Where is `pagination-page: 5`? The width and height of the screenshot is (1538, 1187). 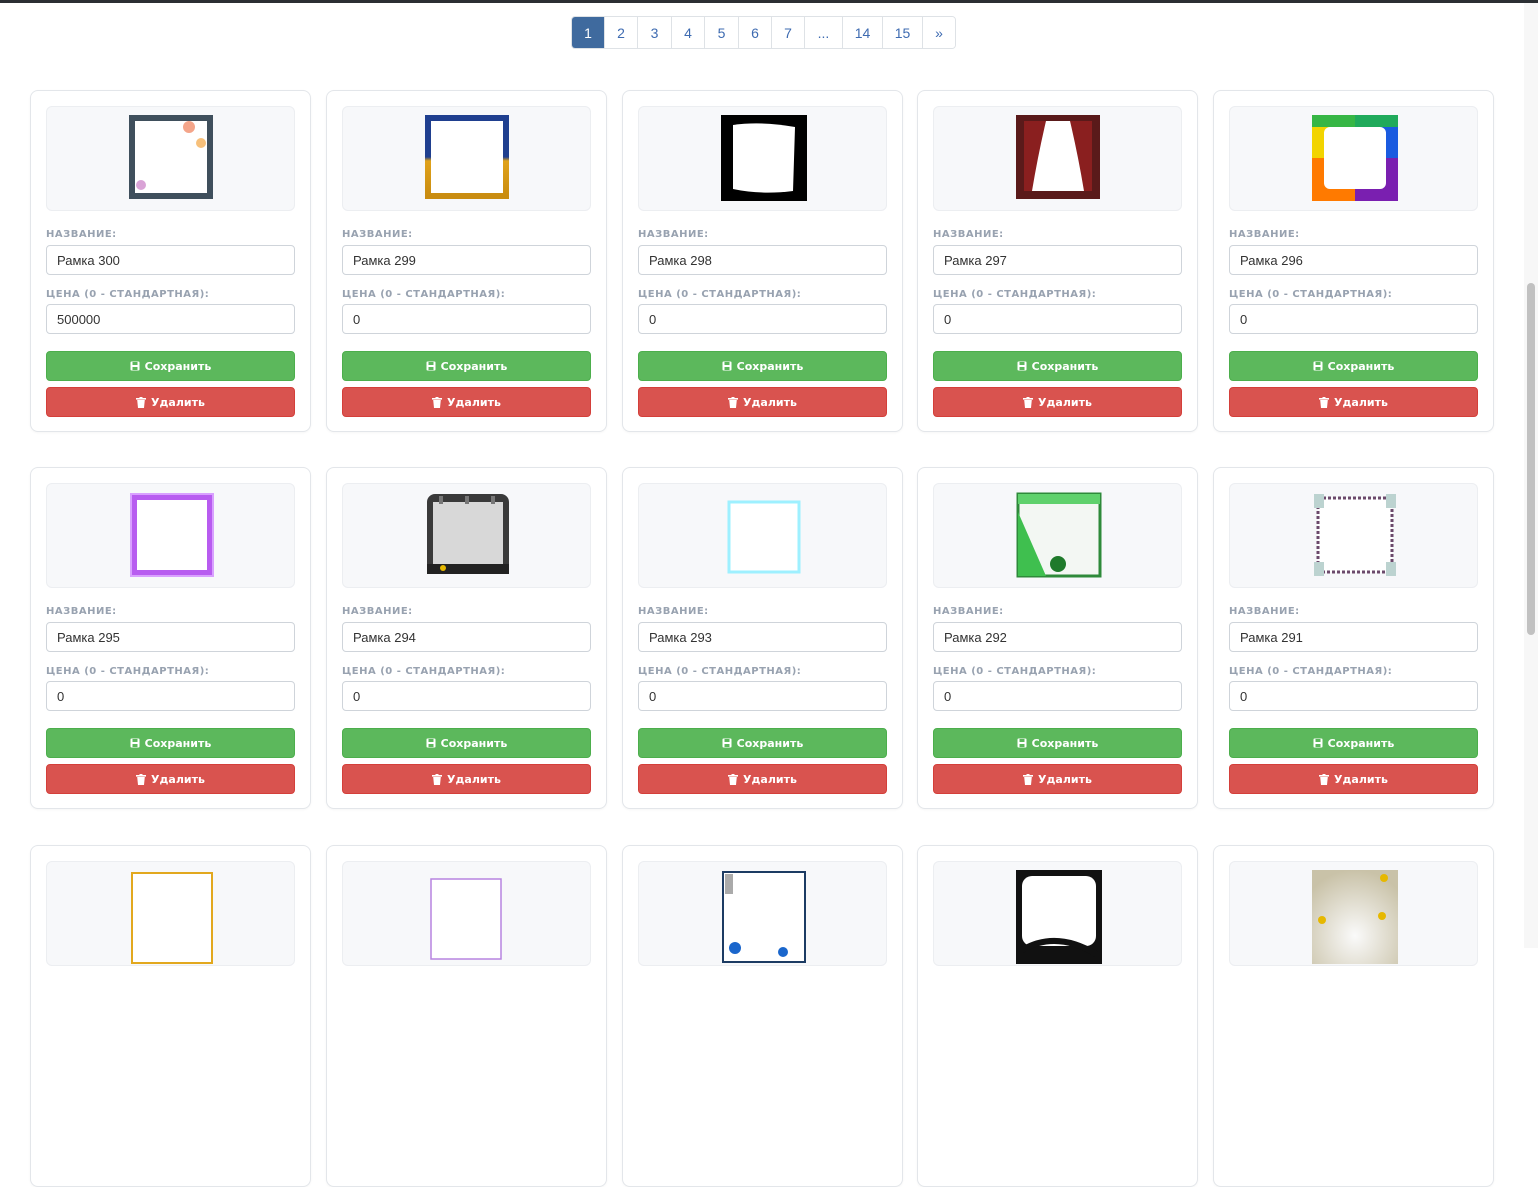
pagination-page: 5 is located at coordinates (721, 32).